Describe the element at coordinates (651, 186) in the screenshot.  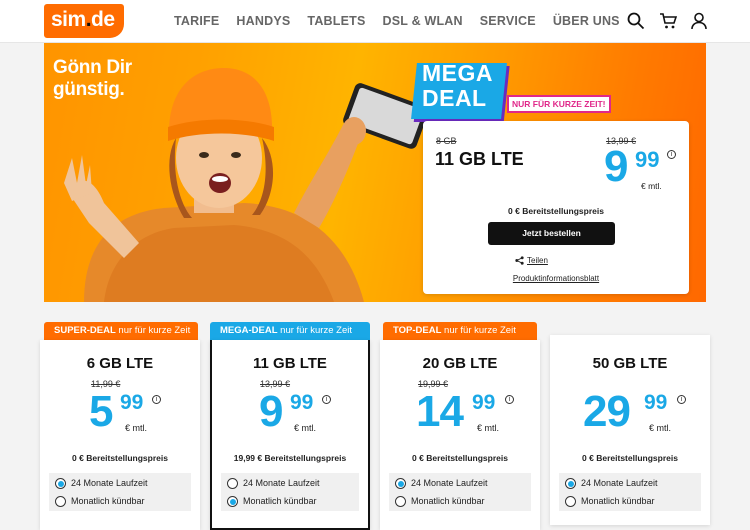
I see `price-unit: € mtl.` at that location.